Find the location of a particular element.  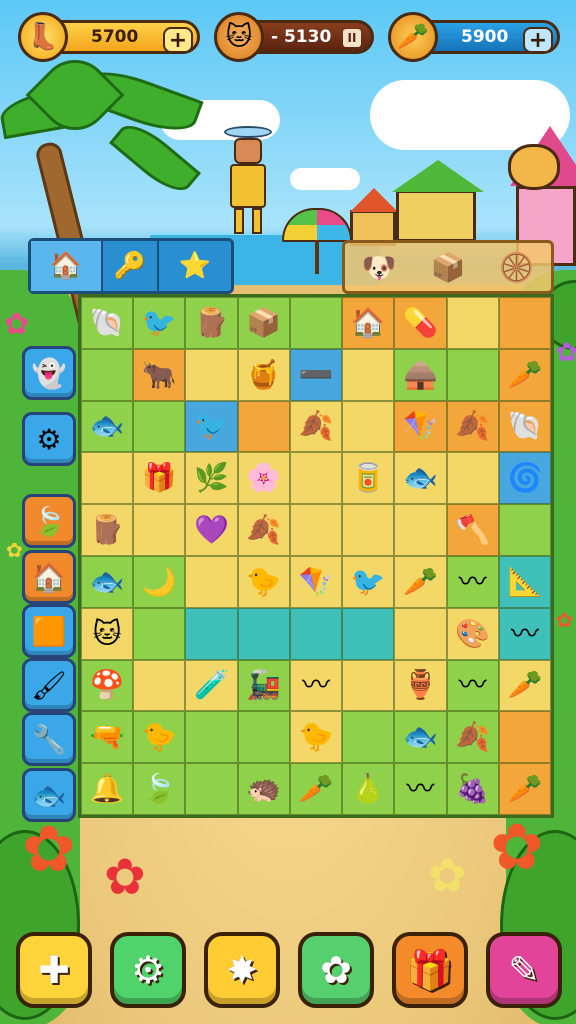

puzzle-tile: 🏠 is located at coordinates (368, 323).